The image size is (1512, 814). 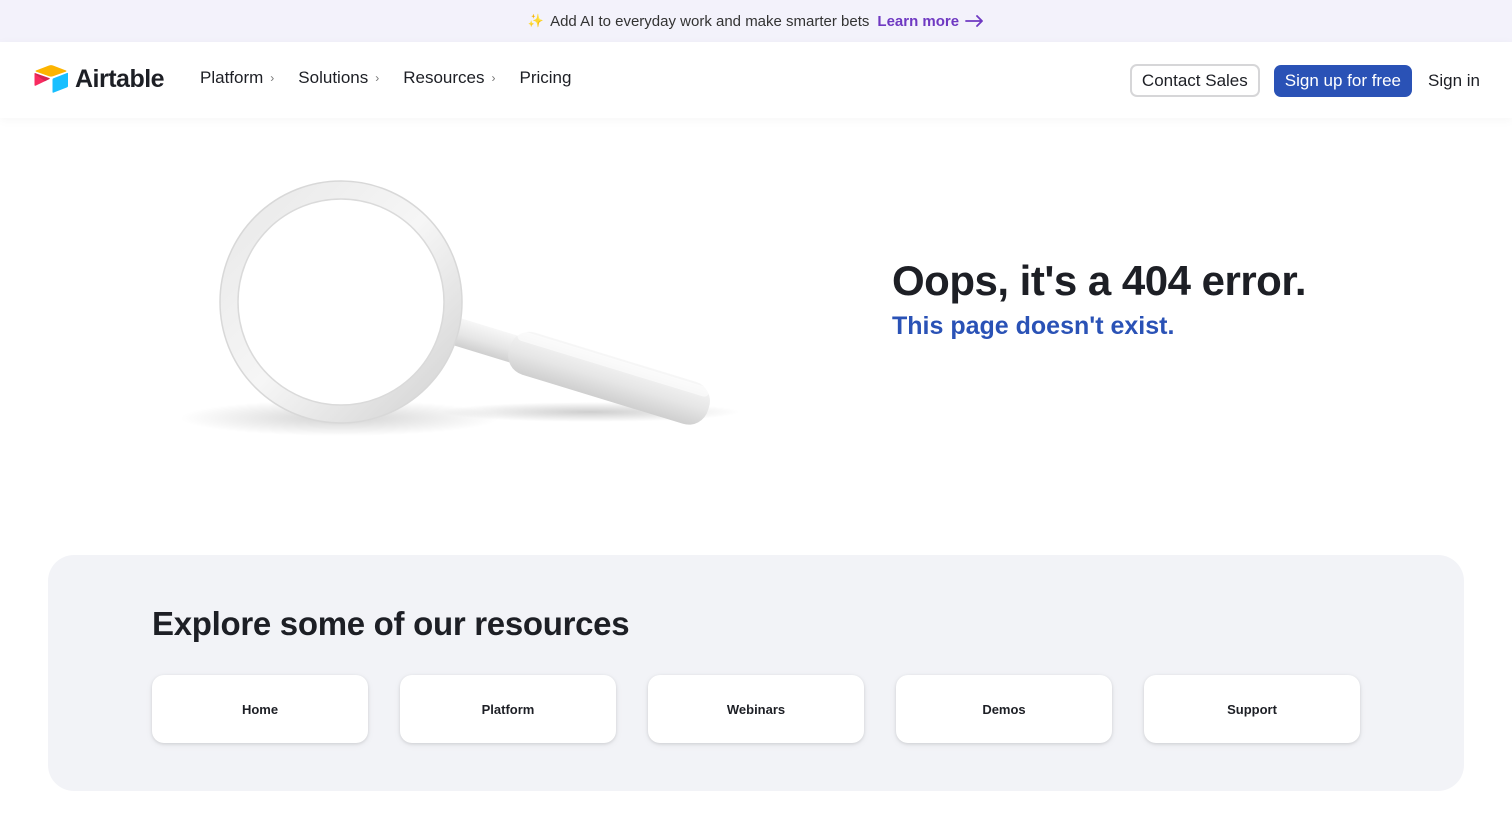 What do you see at coordinates (918, 21) in the screenshot?
I see `learn-more-label: Learn more` at bounding box center [918, 21].